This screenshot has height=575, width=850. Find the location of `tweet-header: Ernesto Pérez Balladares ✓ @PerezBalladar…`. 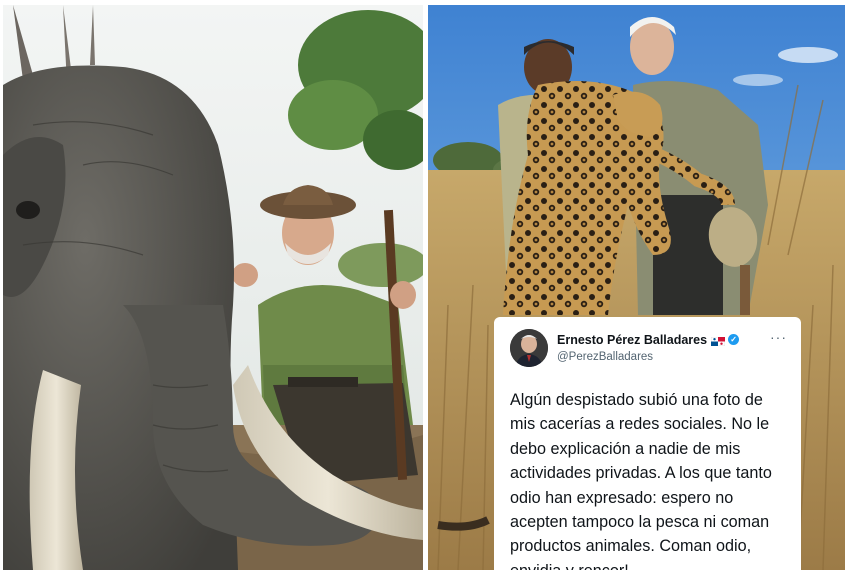

tweet-header: Ernesto Pérez Balladares ✓ @PerezBalladar… is located at coordinates (648, 349).